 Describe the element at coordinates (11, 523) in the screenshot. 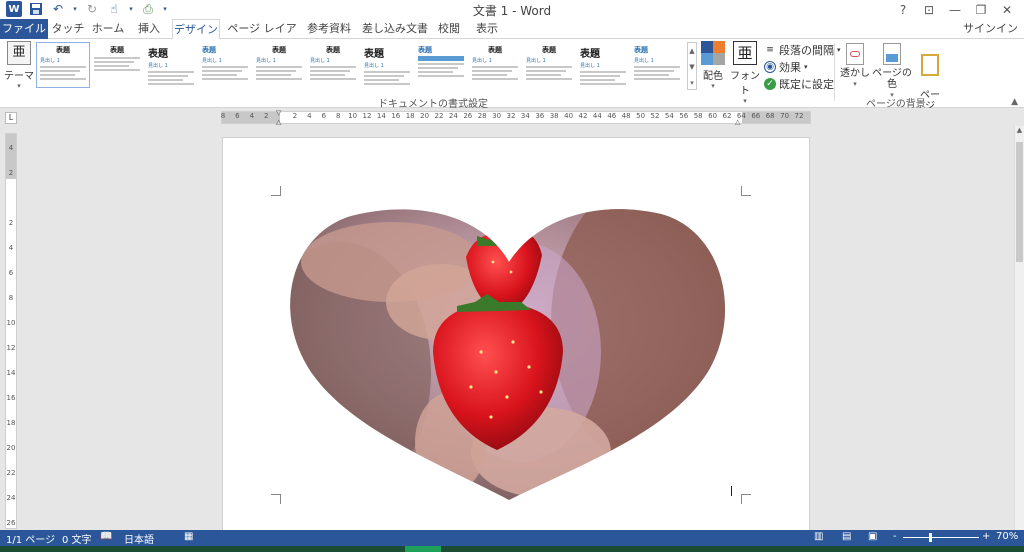

I see `vruler-number: 26` at that location.